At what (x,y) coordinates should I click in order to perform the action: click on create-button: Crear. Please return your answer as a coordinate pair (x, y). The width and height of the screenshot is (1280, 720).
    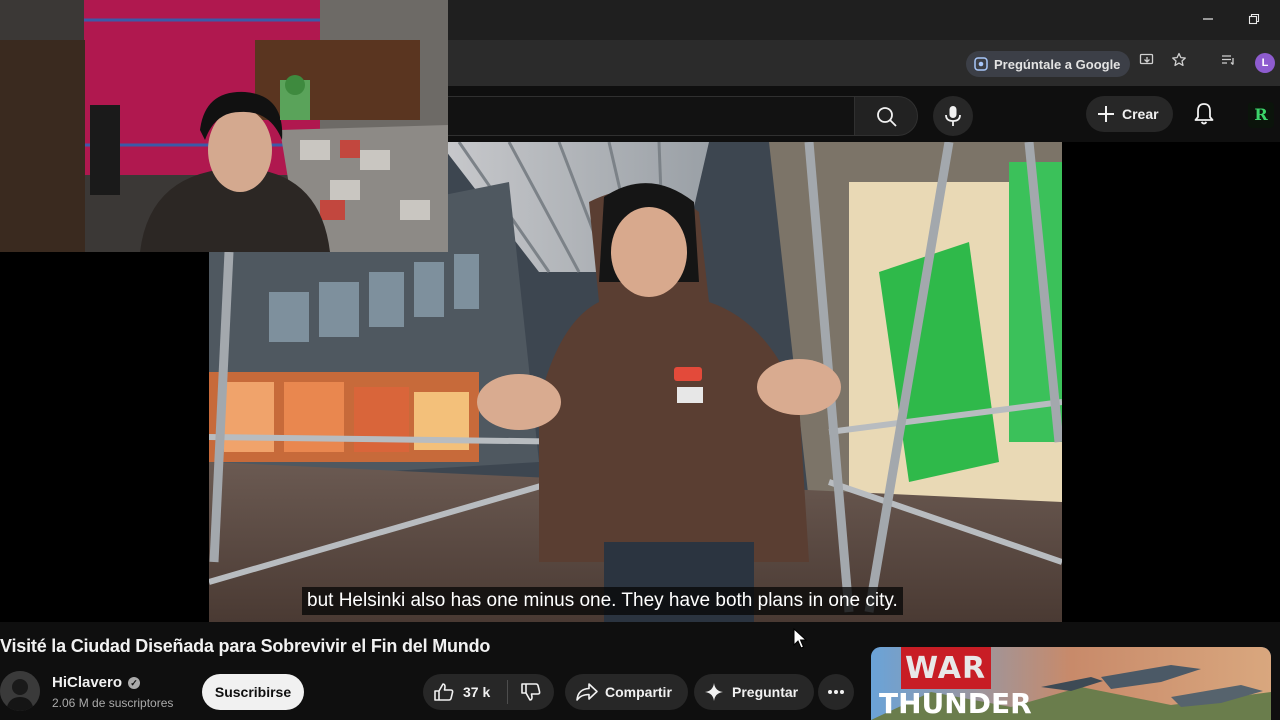
    Looking at the image, I should click on (1129, 114).